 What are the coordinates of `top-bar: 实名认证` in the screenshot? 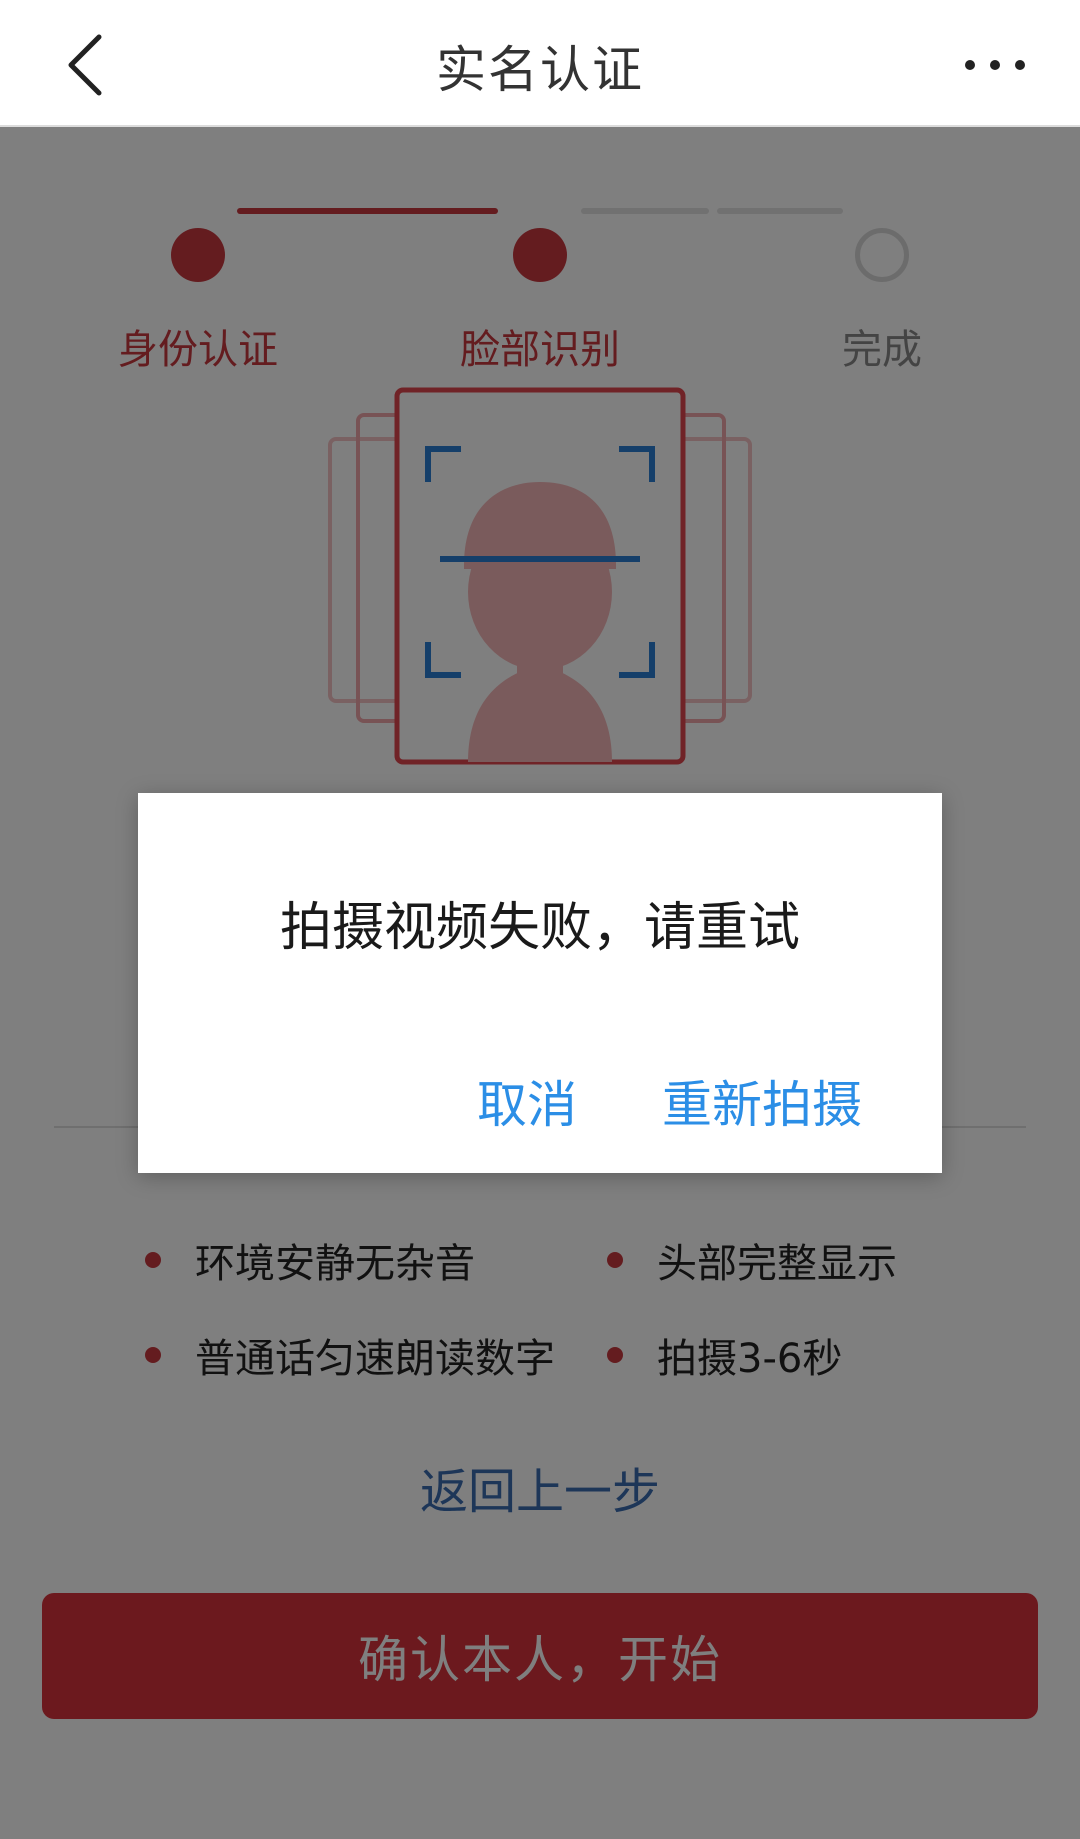 It's located at (540, 63).